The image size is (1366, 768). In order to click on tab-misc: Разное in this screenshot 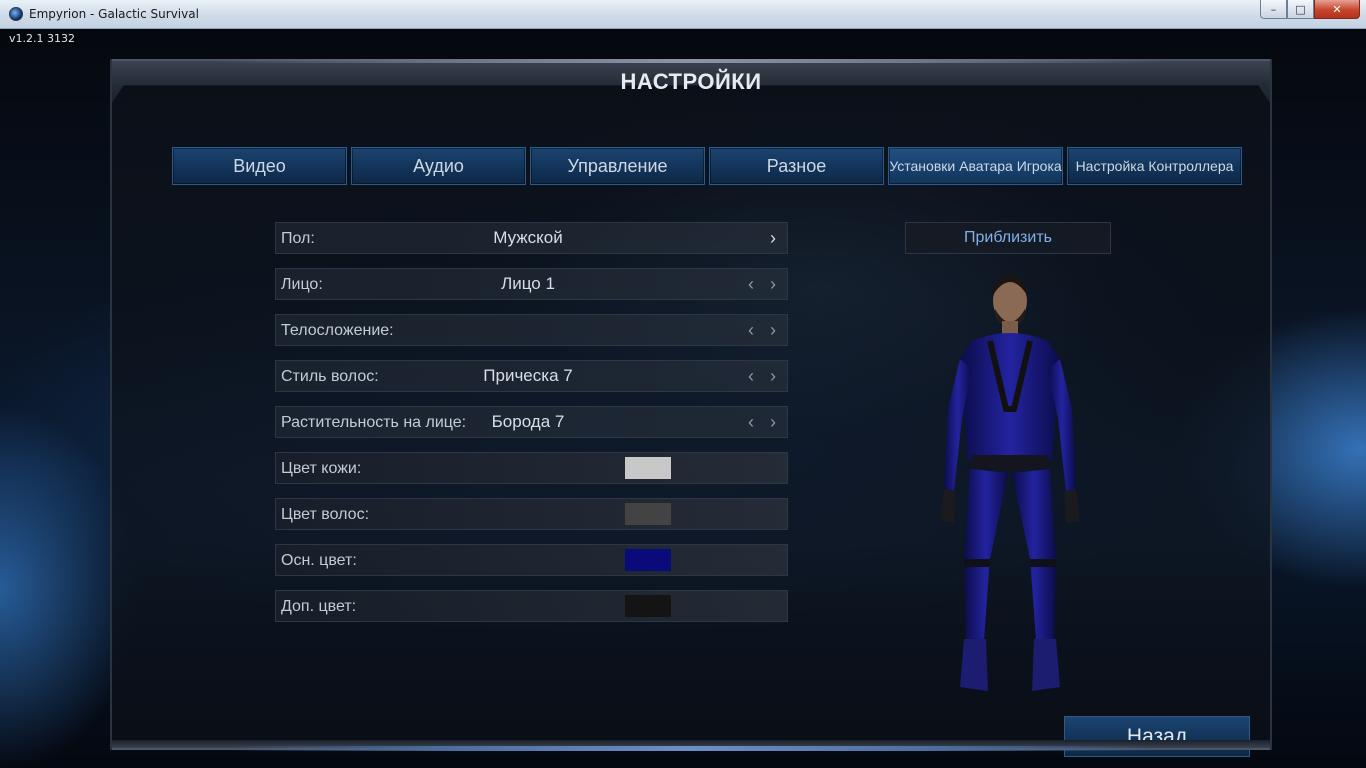, I will do `click(796, 166)`.